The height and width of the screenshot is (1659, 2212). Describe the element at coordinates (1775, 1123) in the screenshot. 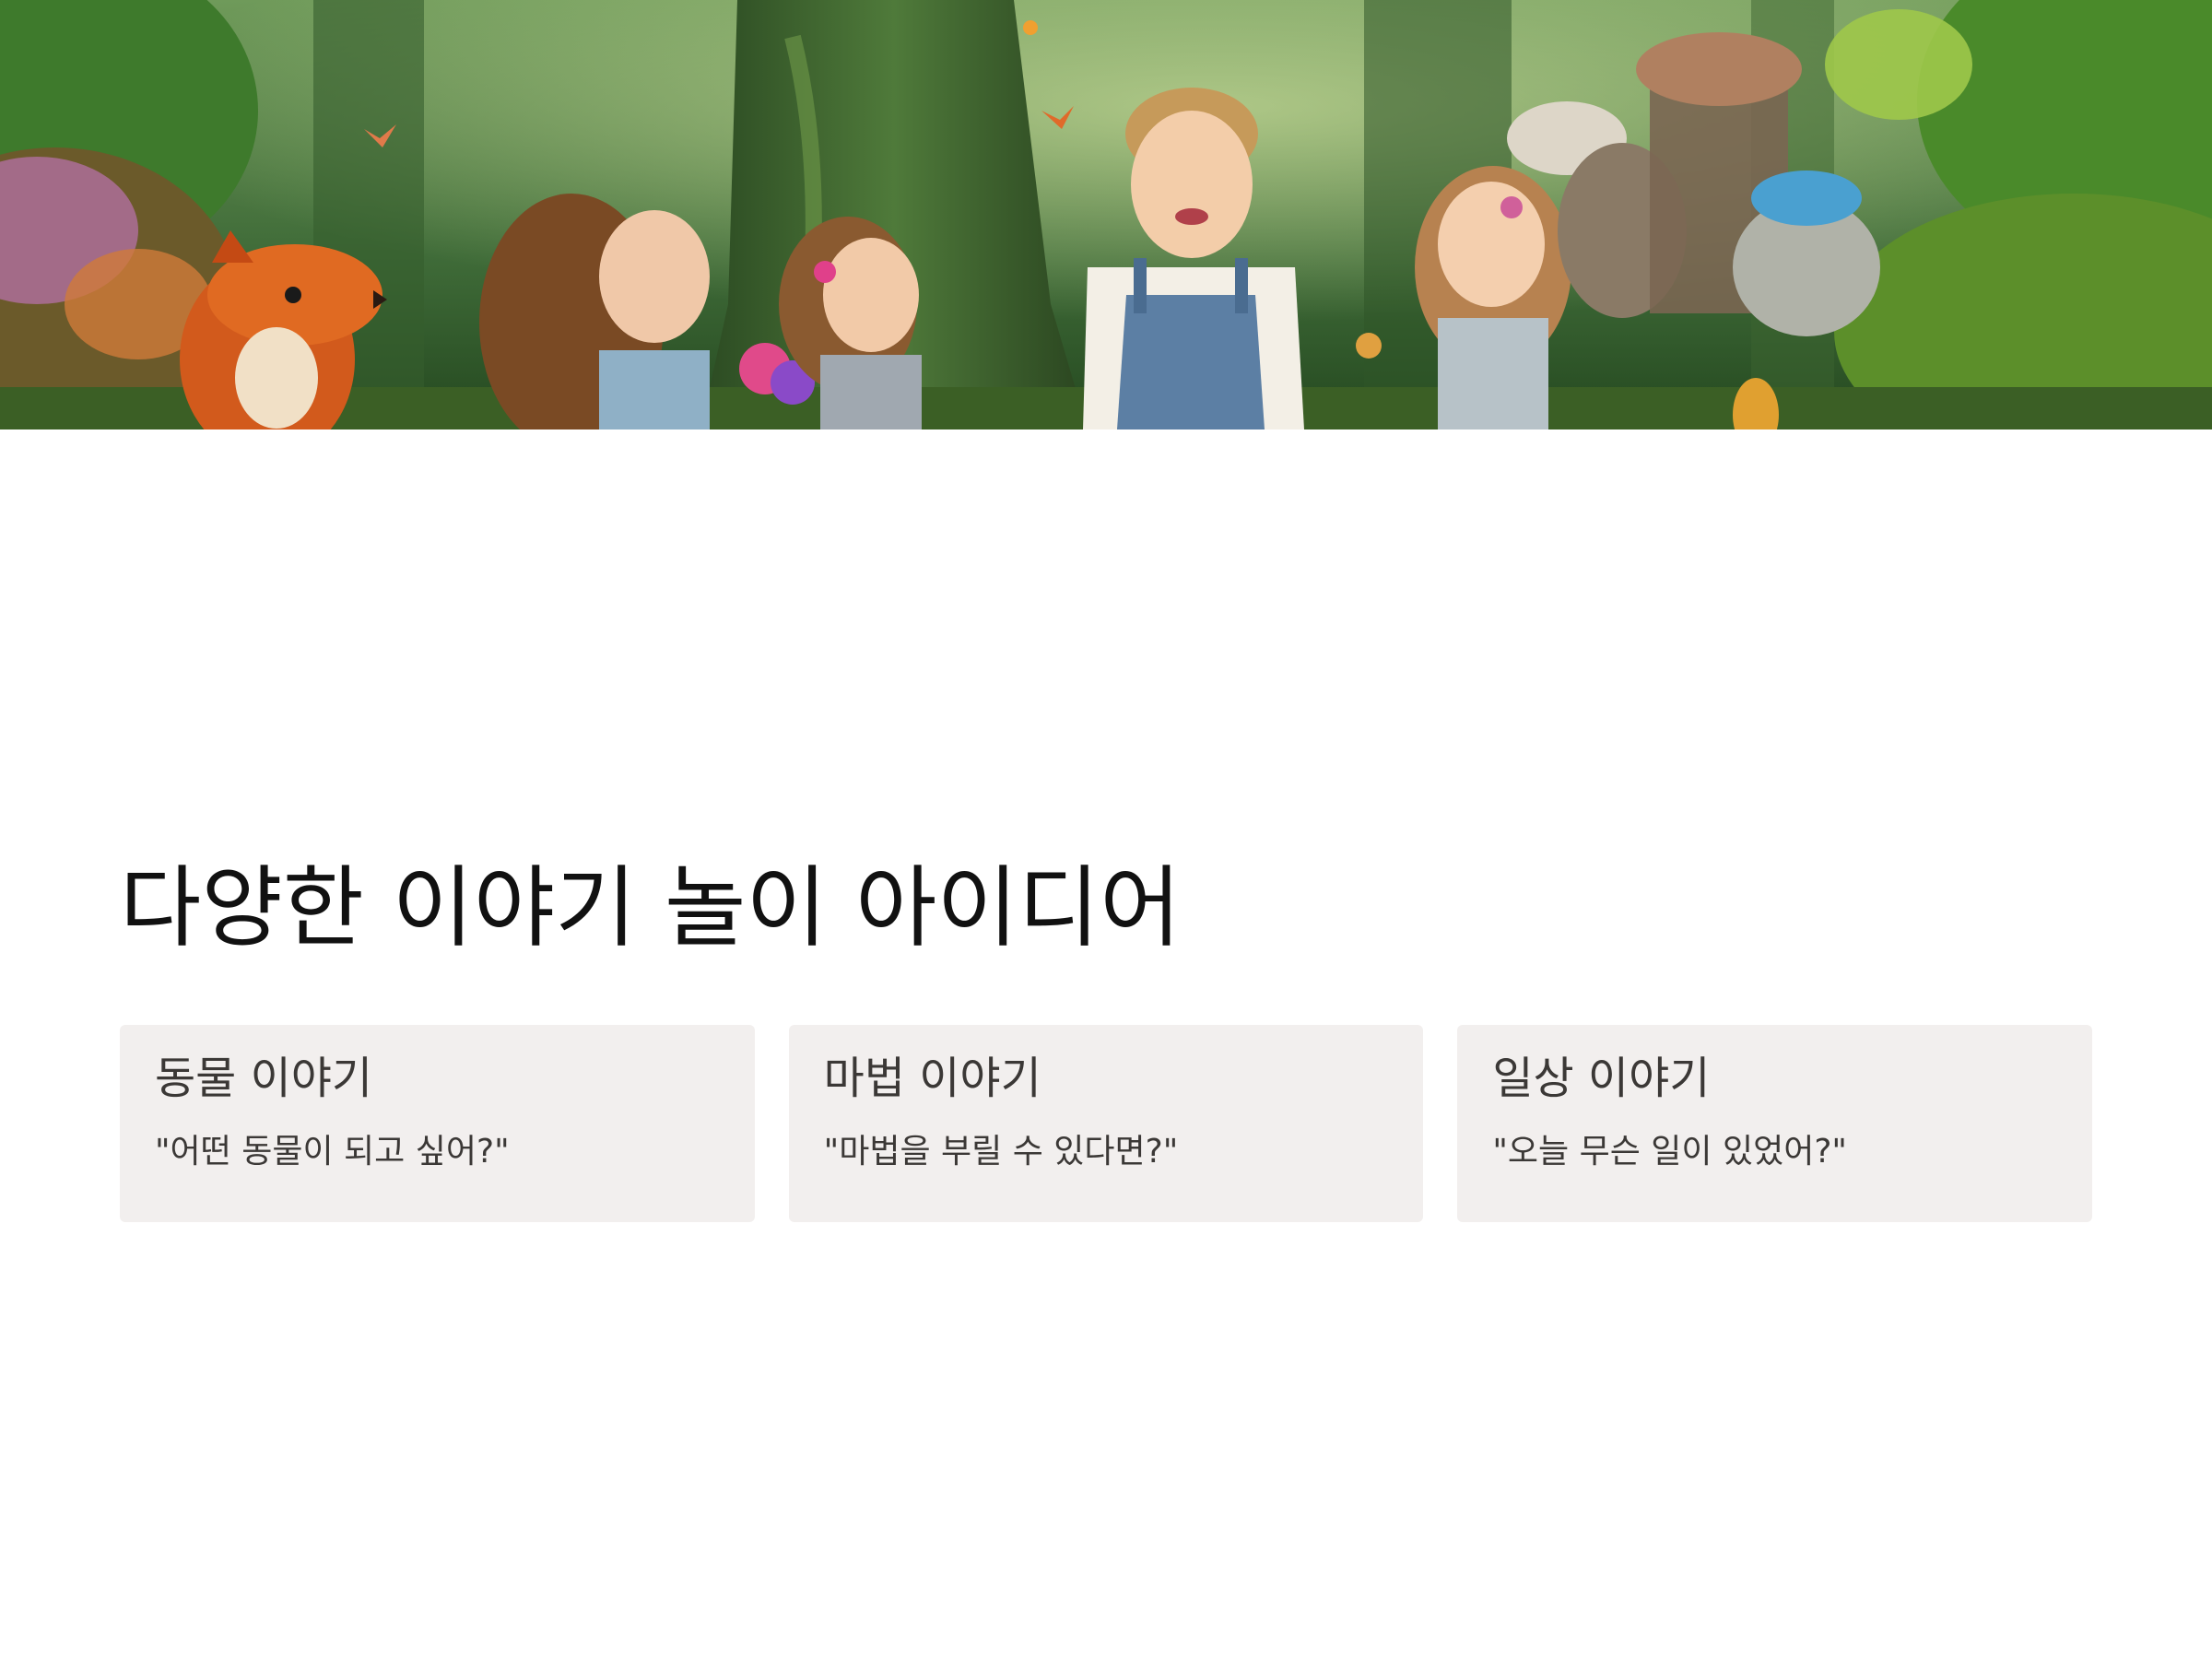

I see `card-daily-story: 일상 이야기 "오늘 무슨 일이 있었어?"` at that location.